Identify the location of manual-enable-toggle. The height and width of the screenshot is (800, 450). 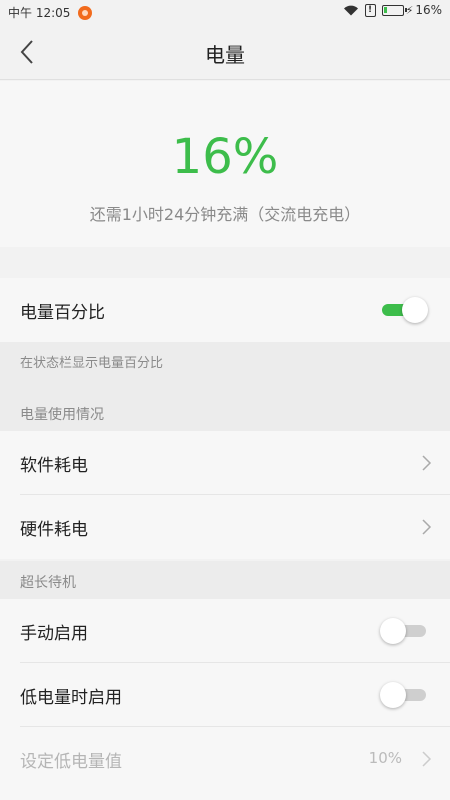
(403, 631).